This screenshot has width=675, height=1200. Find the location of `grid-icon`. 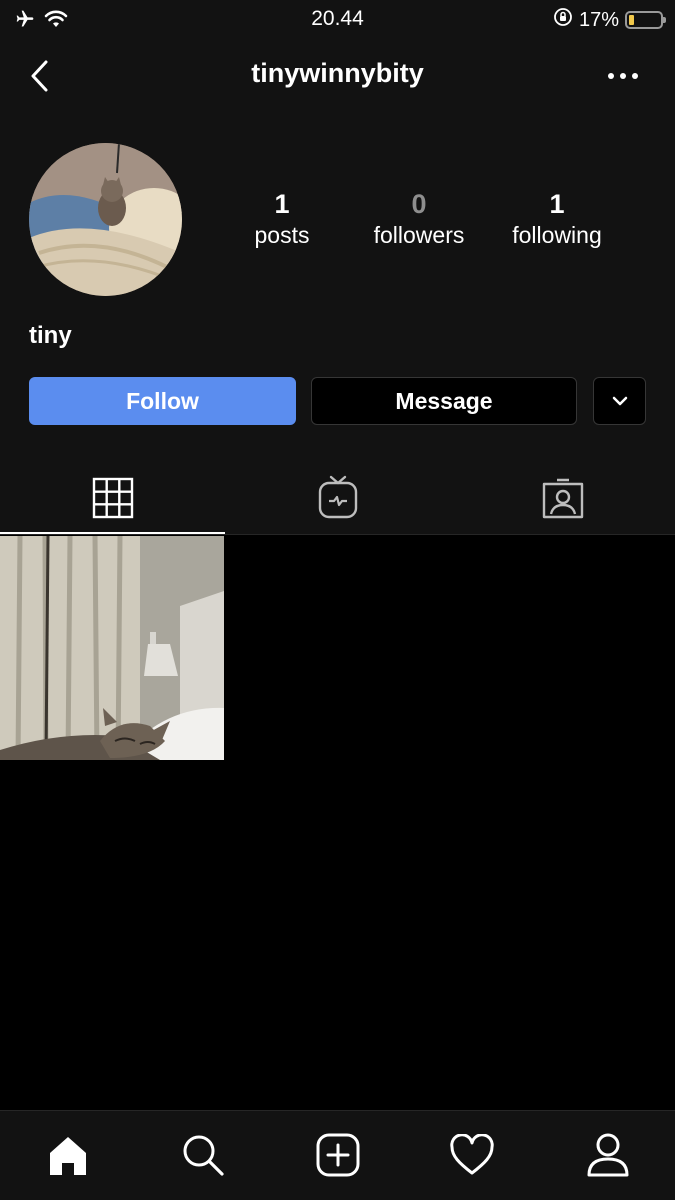

grid-icon is located at coordinates (112, 498).